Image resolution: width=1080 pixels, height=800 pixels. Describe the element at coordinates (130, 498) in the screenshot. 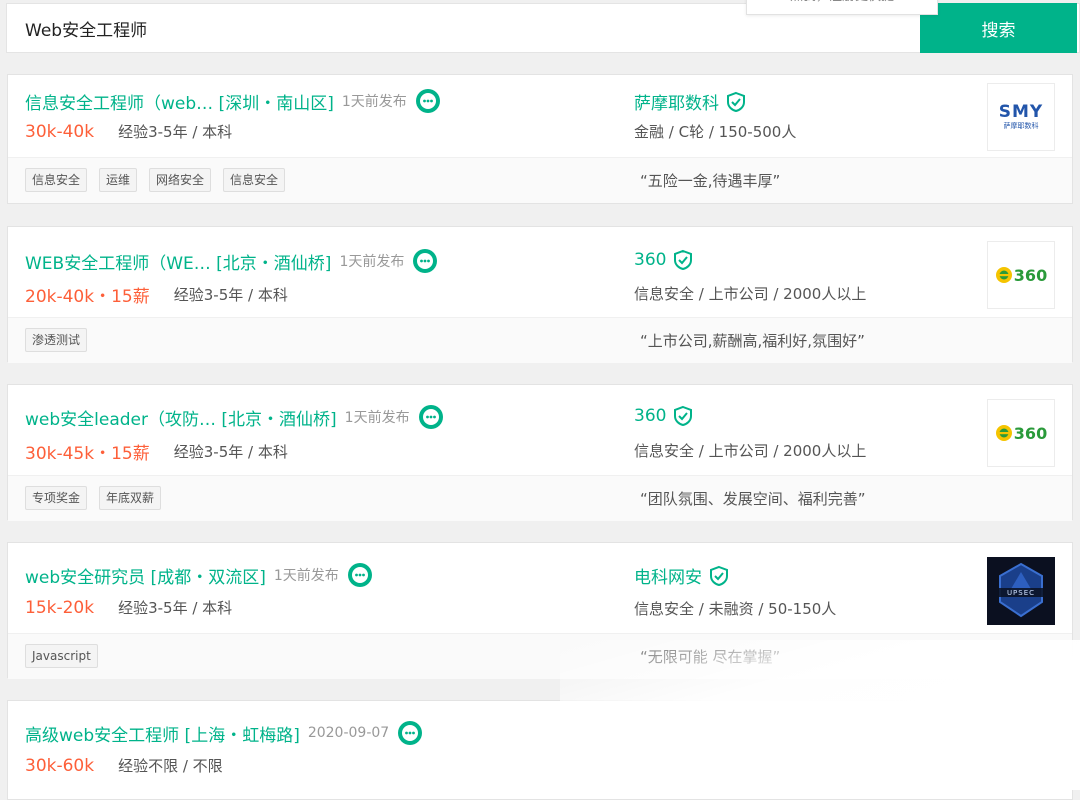

I see `tag: 年底双薪` at that location.